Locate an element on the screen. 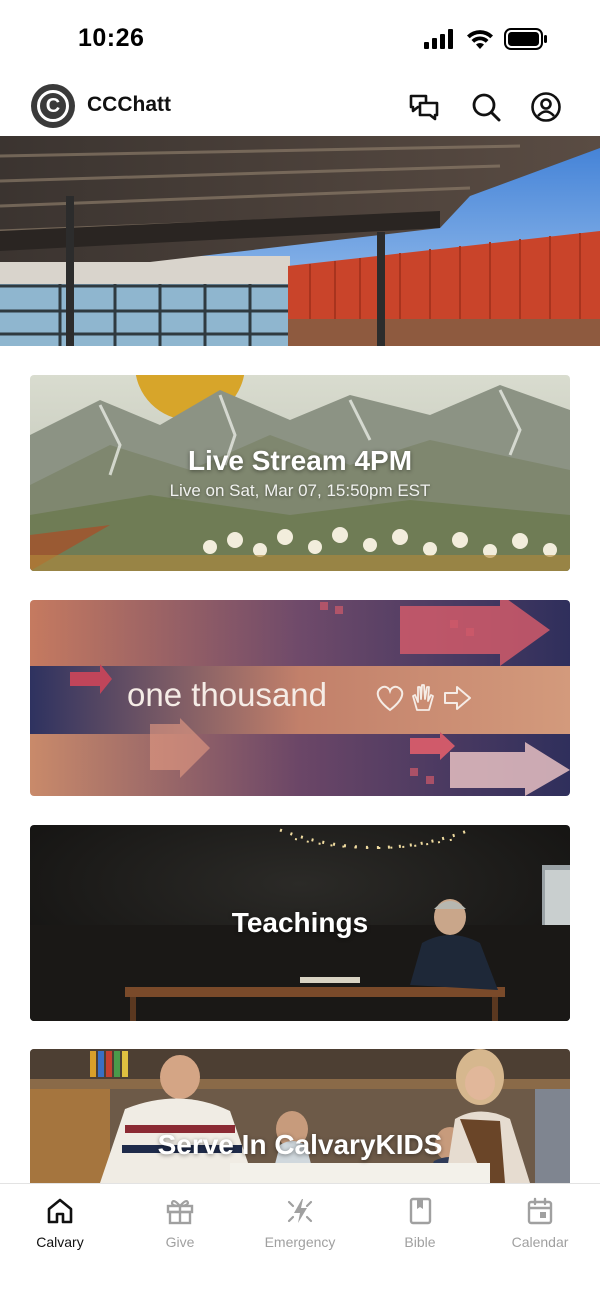 The image size is (600, 1300). tab-give: Give is located at coordinates (180, 1229).